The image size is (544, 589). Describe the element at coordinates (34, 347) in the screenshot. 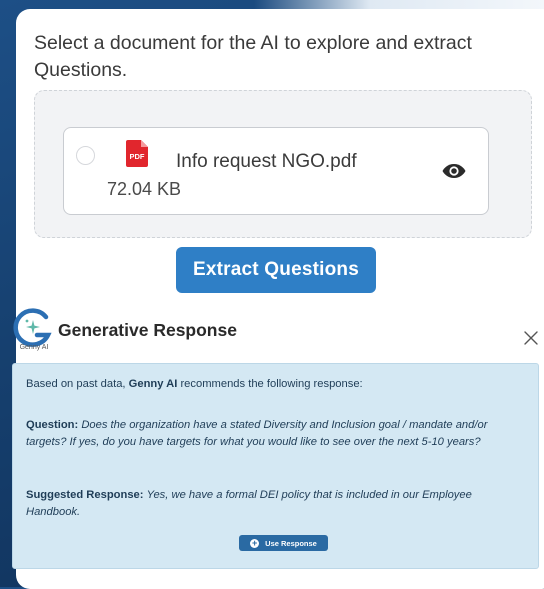

I see `genny-ai-caption: Genny AI` at that location.